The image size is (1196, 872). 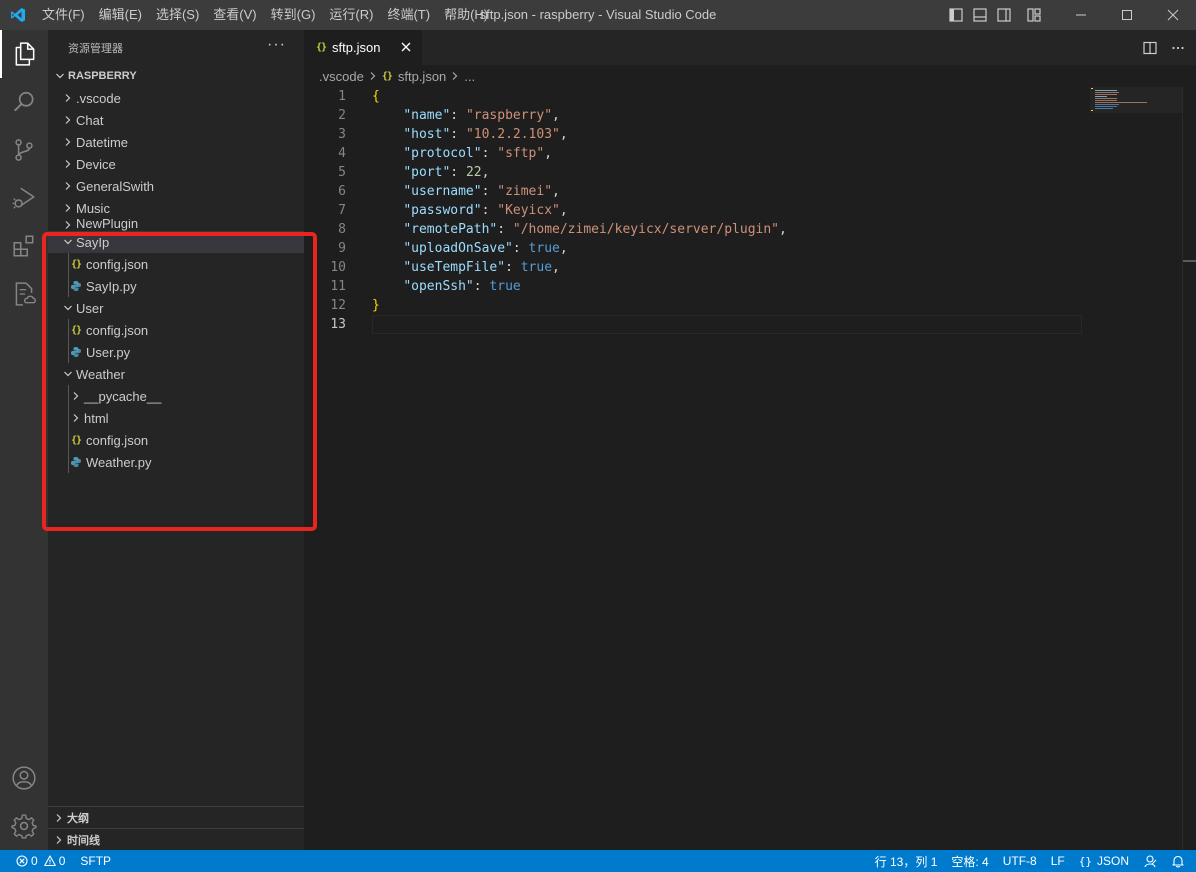 What do you see at coordinates (1189, 468) in the screenshot?
I see `vertical-scrollbar` at bounding box center [1189, 468].